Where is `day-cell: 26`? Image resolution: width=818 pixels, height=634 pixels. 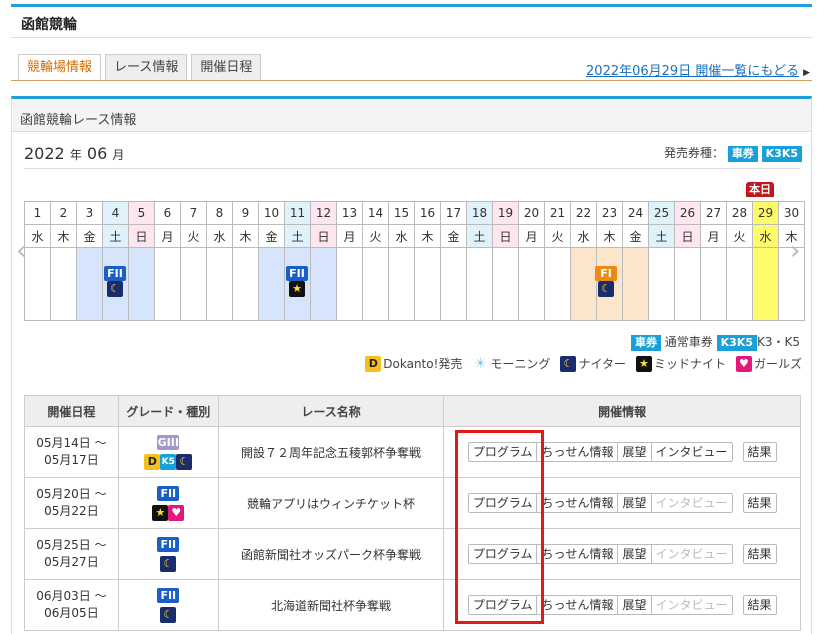 day-cell: 26 is located at coordinates (687, 213).